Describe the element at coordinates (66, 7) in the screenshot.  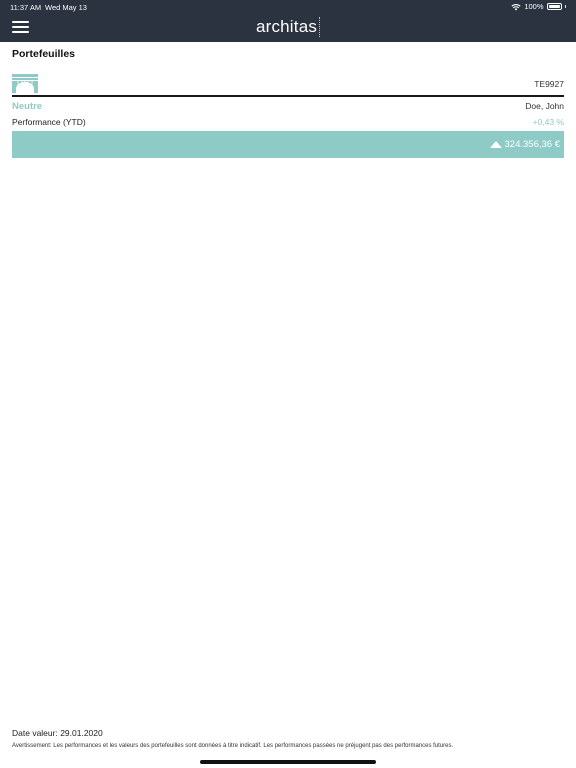
I see `status-date: Wed May 13` at that location.